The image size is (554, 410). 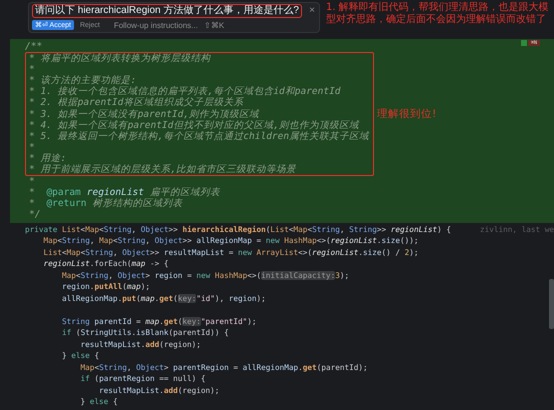 I want to click on shortcut-hint: ⇧⌘K, so click(x=214, y=25).